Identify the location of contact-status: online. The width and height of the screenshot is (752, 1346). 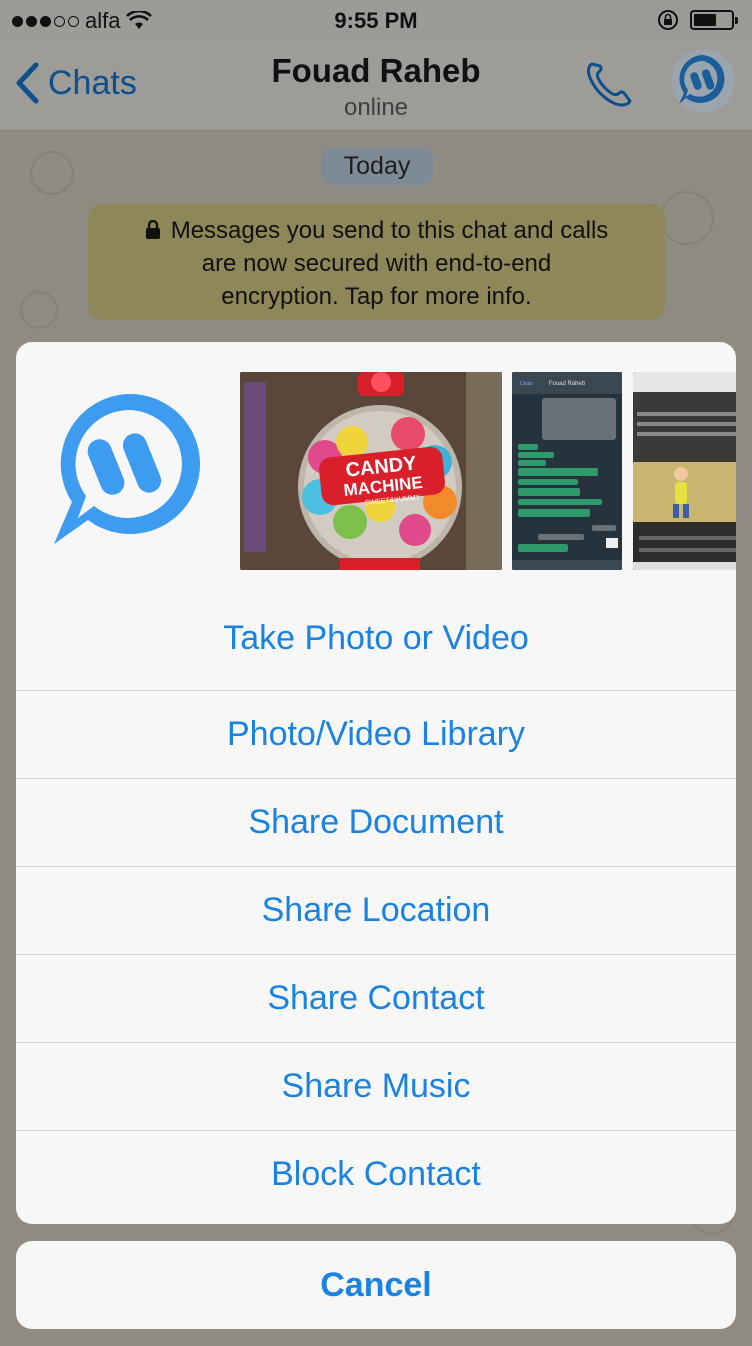
(376, 107).